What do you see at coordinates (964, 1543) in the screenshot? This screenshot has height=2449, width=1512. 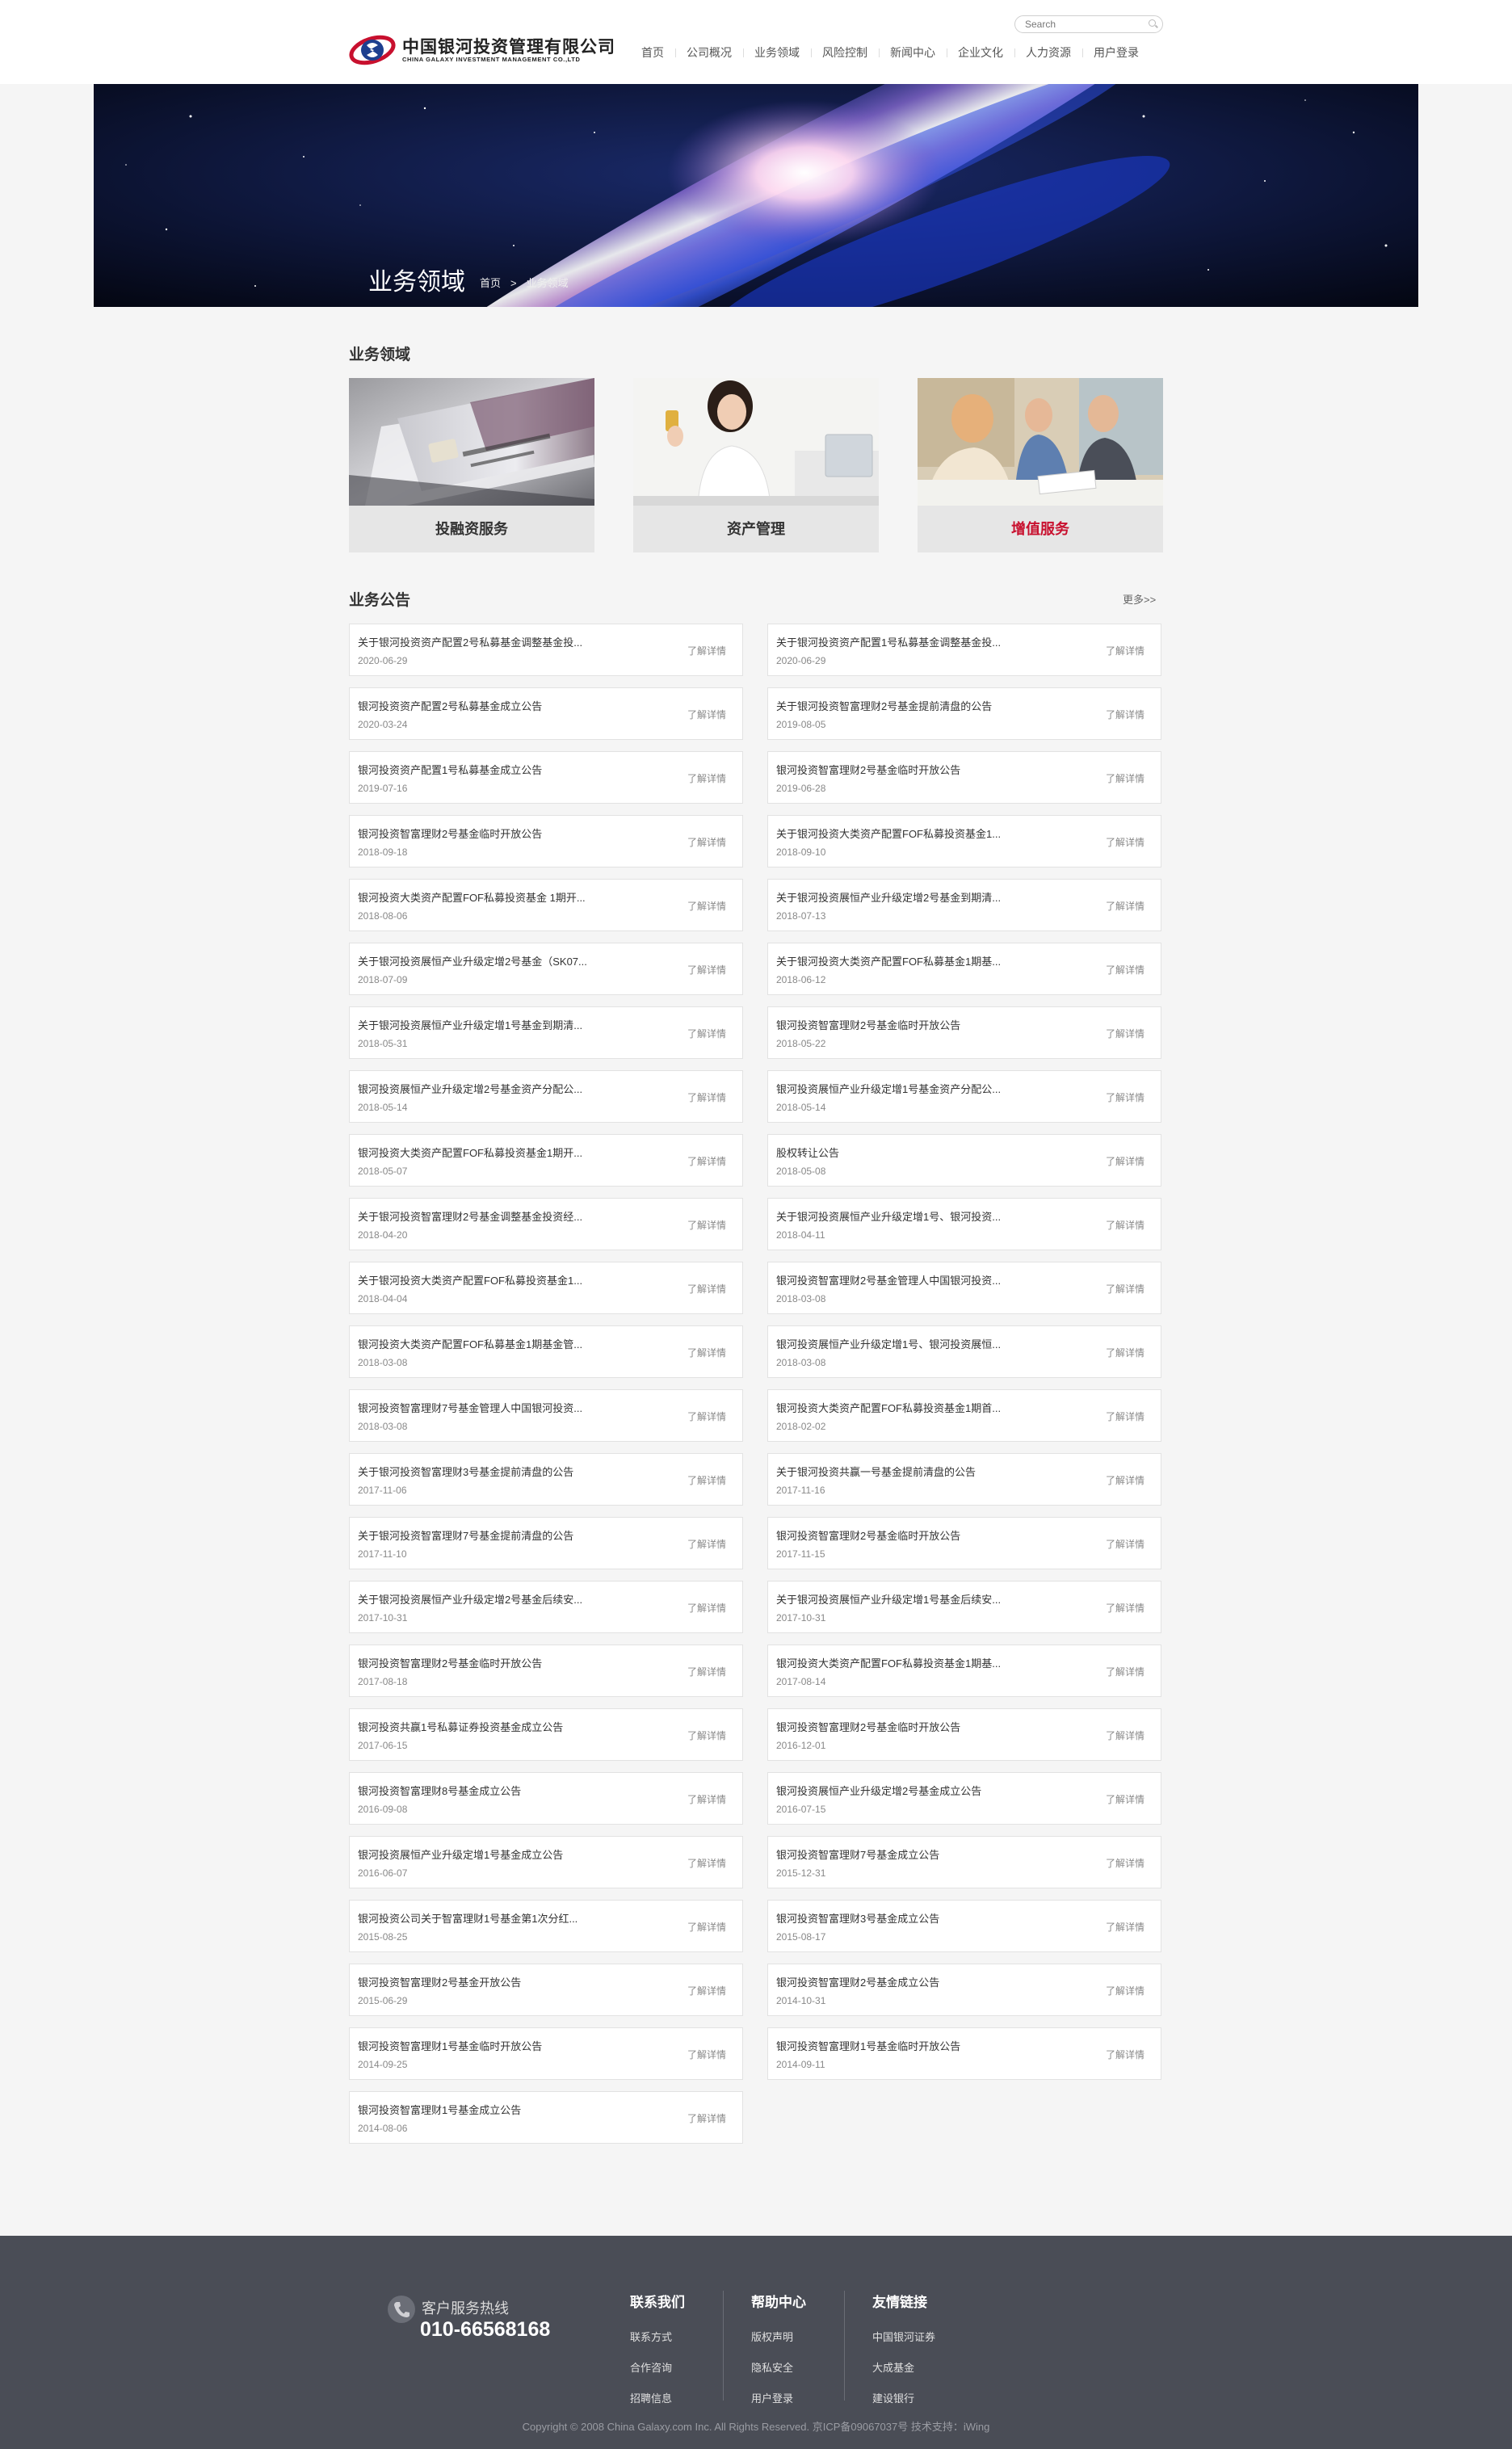 I see `announcement-item: 银河投资智富理财2号基金临时开放公告 2017-11-15 了解详情` at bounding box center [964, 1543].